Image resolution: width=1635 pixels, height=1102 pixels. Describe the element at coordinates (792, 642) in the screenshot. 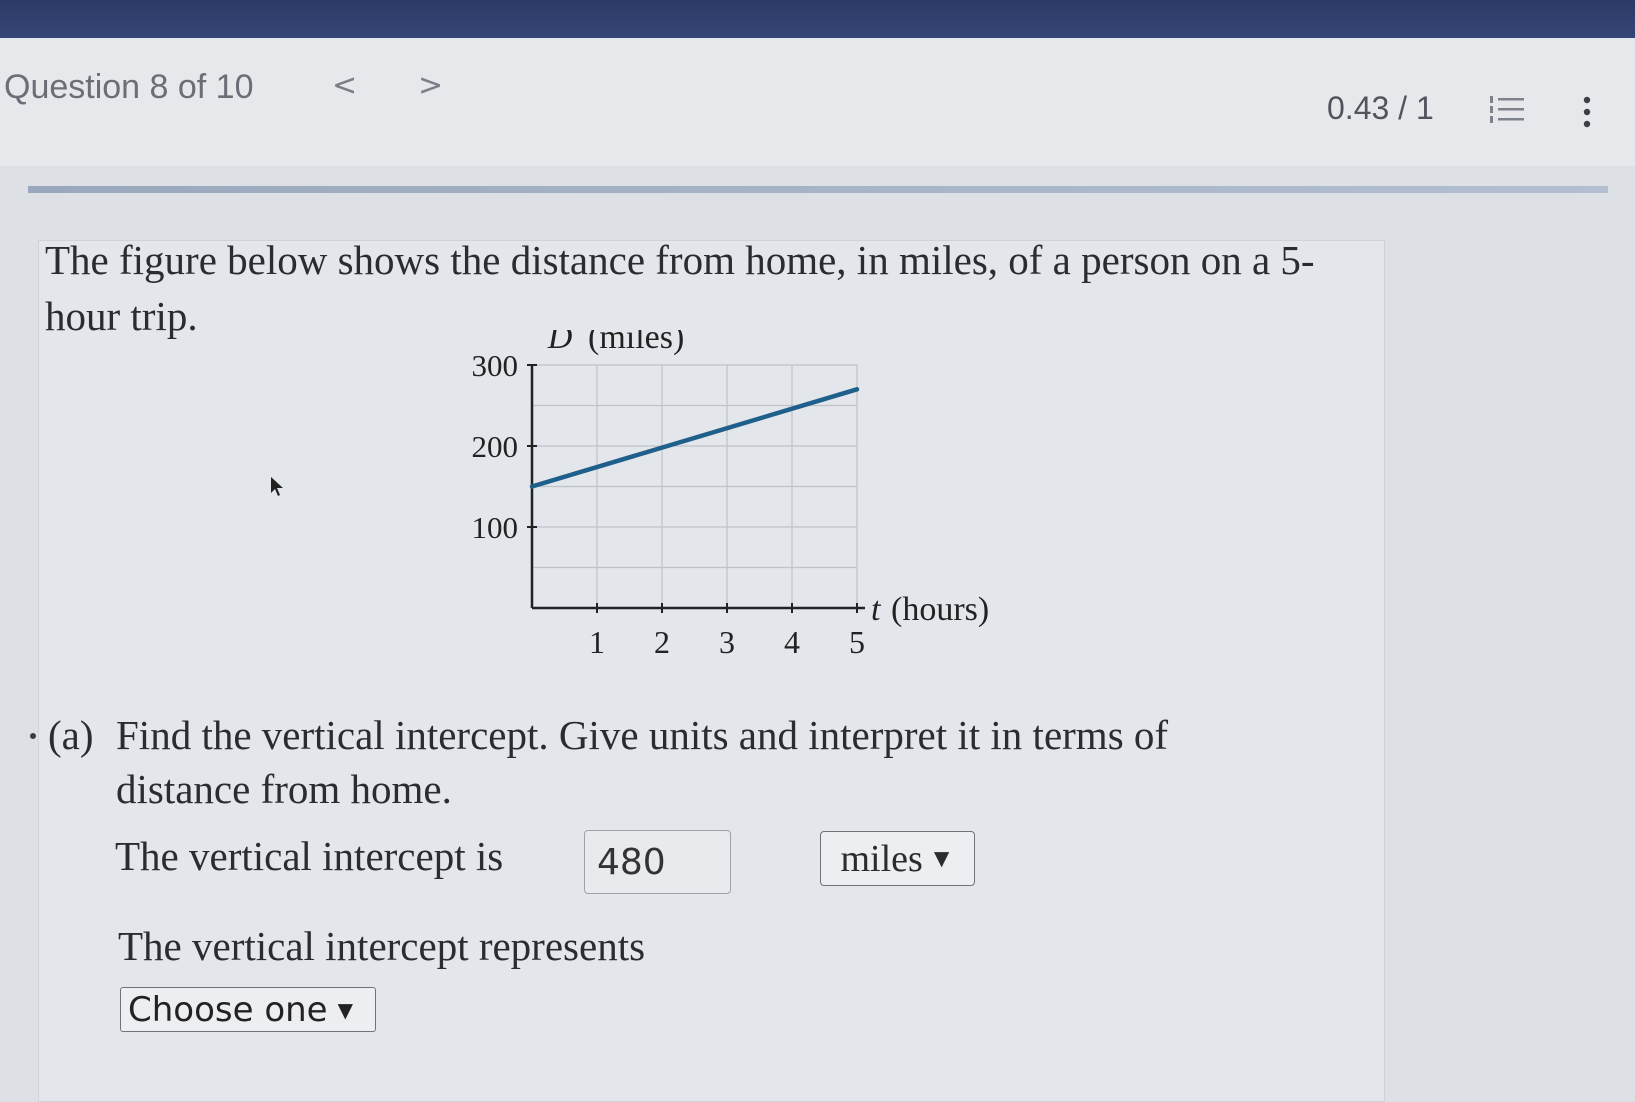

I see `x-tick-label: 4` at that location.